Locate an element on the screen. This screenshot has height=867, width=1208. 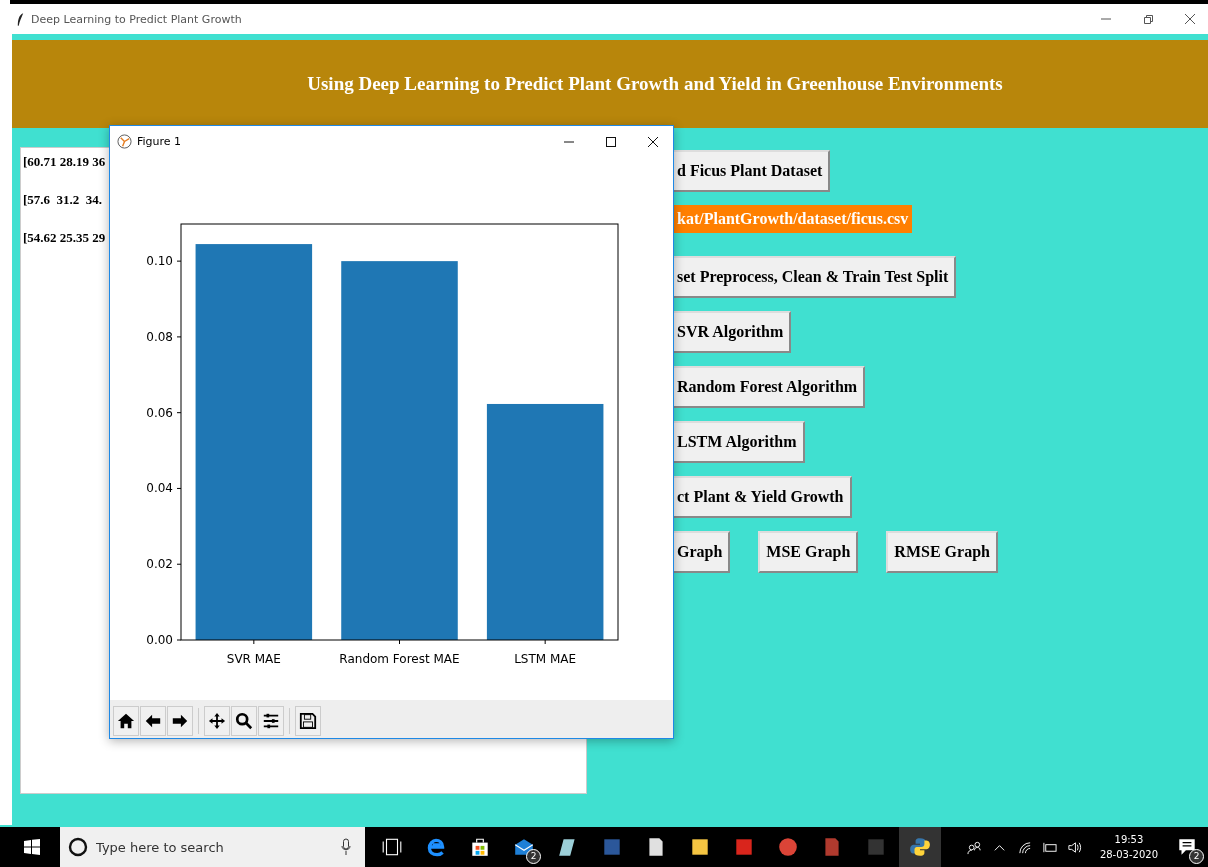
y-tick-label: 0.10 is located at coordinates (159, 261).